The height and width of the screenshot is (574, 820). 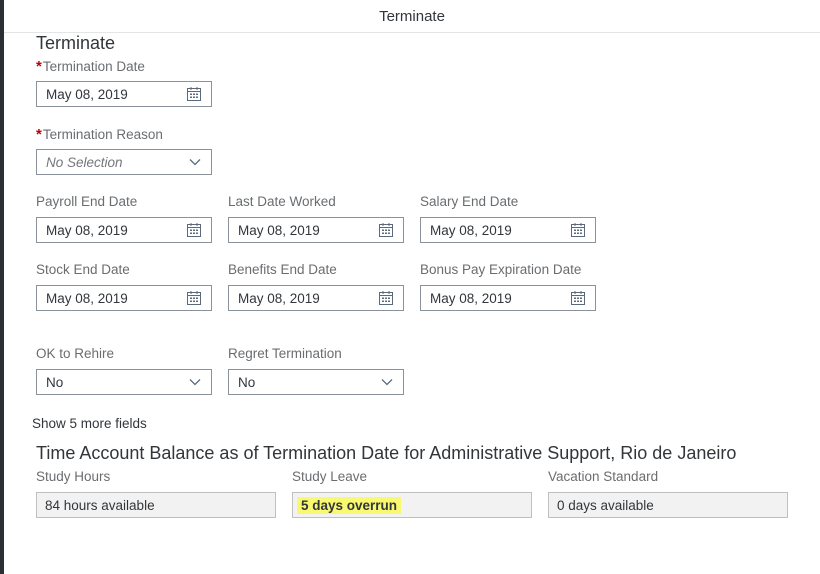 I want to click on salary-end-date-field: May 08, 2019, so click(x=508, y=230).